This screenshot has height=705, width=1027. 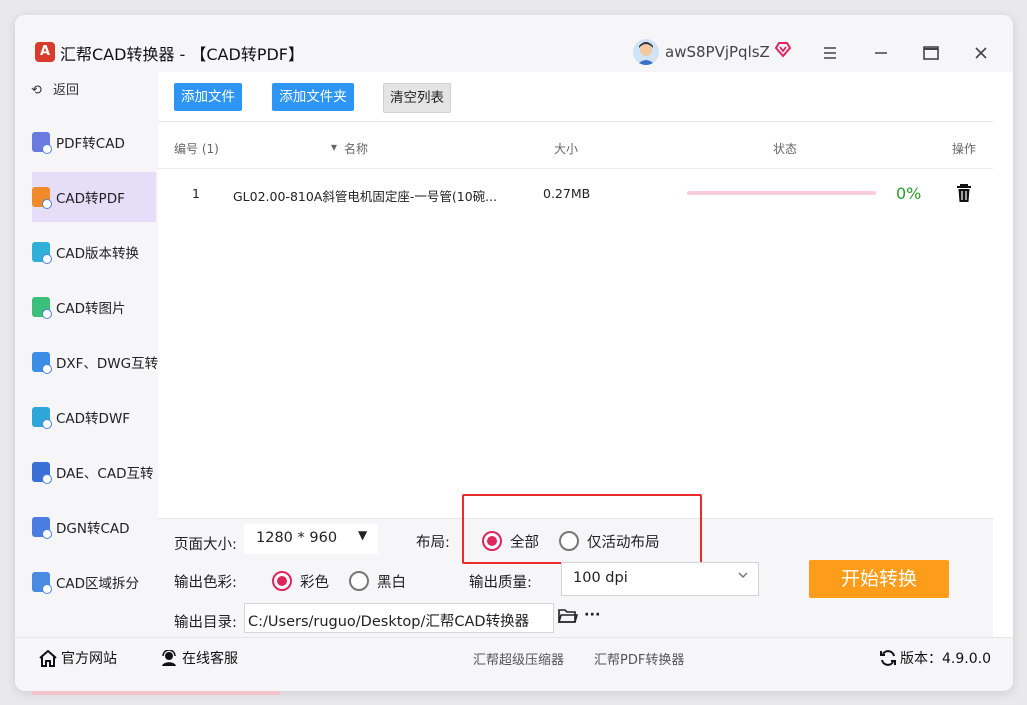 I want to click on sidebar-item-cad-to-image: CAD转图片, so click(x=94, y=307).